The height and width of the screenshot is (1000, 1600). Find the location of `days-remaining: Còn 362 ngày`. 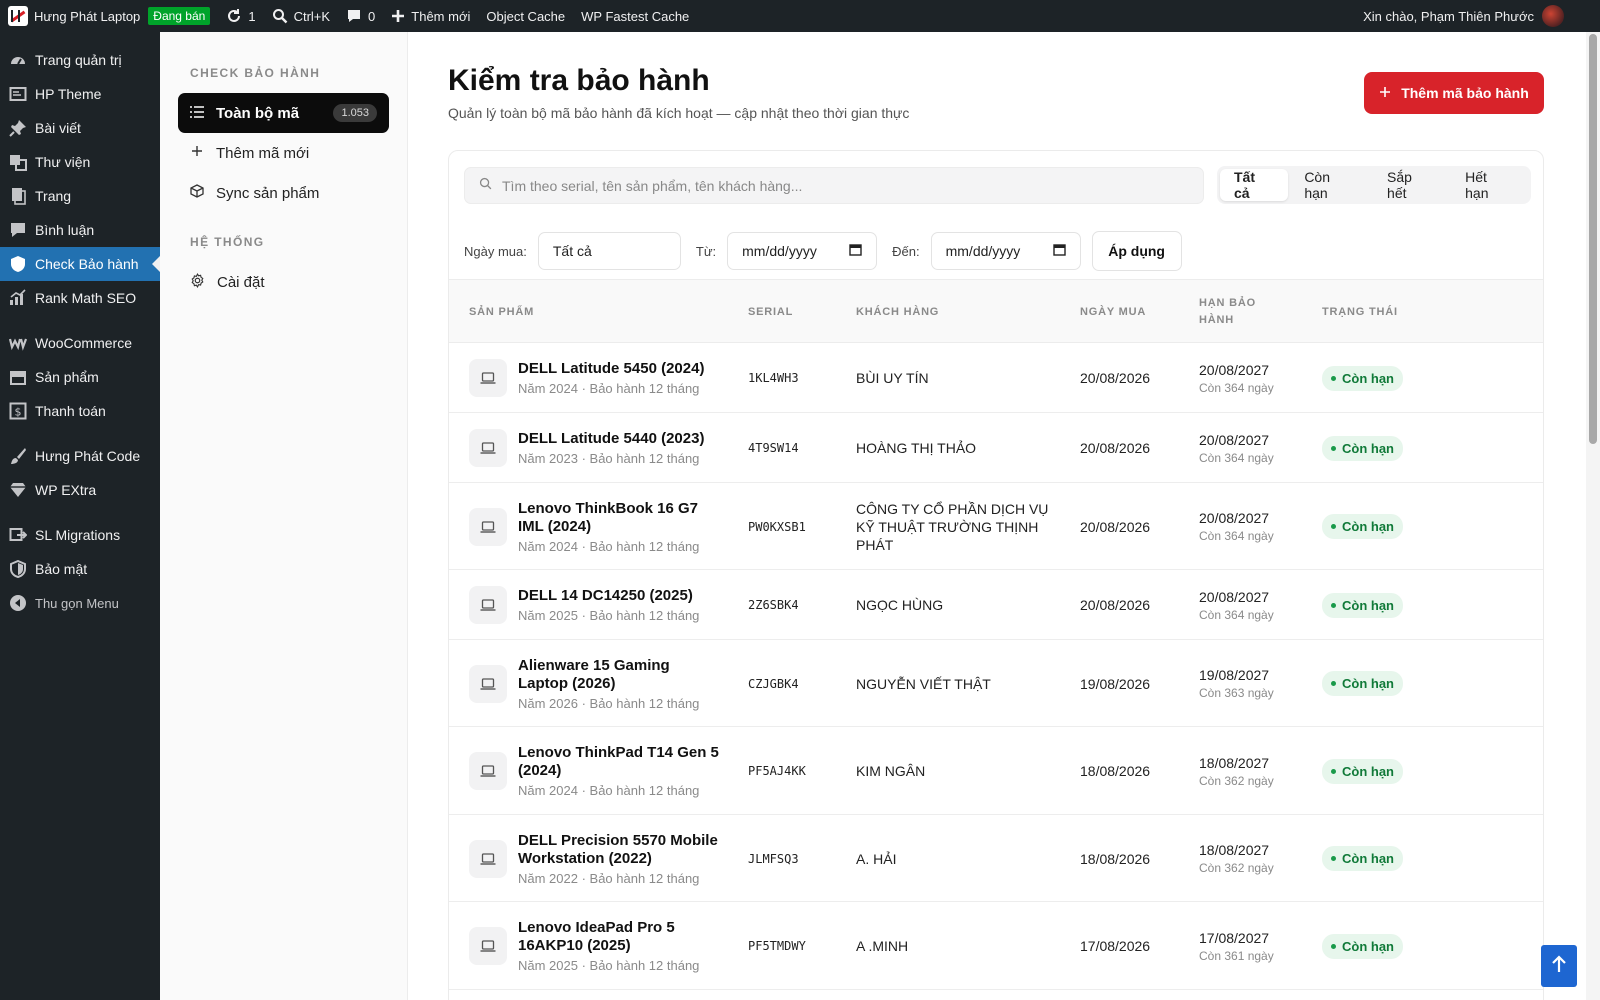

days-remaining: Còn 362 ngày is located at coordinates (1236, 780).